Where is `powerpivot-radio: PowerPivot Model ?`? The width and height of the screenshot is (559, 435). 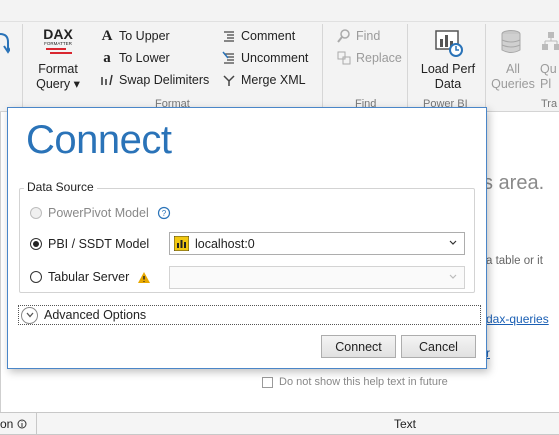 powerpivot-radio: PowerPivot Model ? is located at coordinates (100, 213).